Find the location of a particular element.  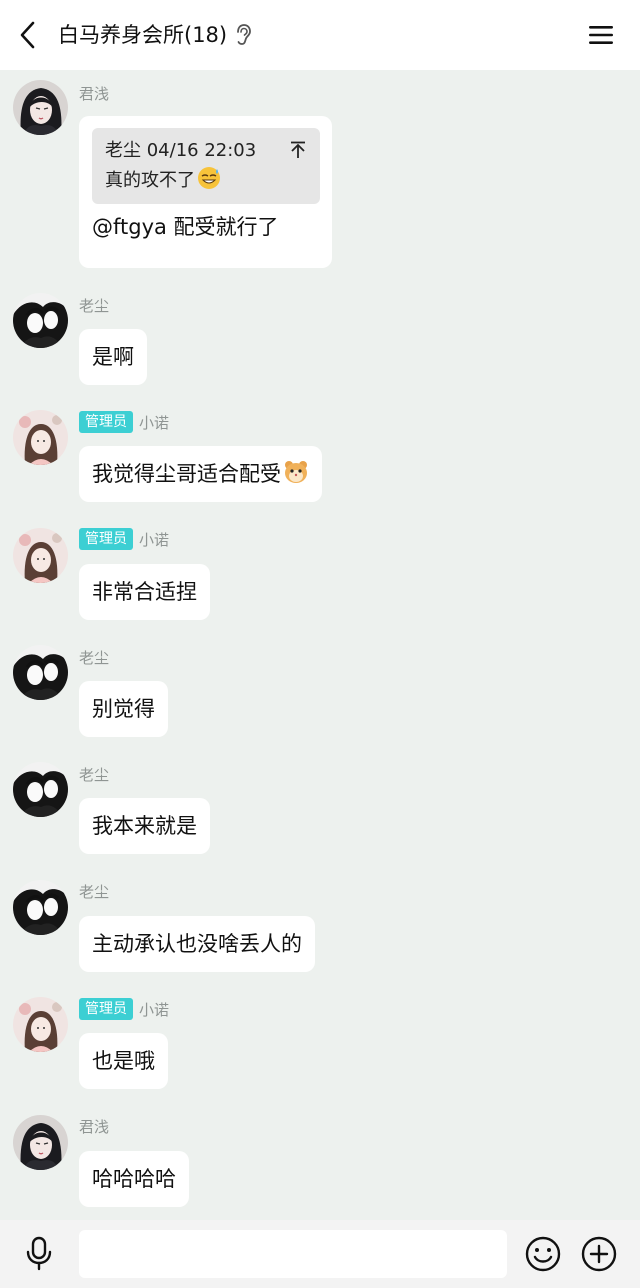

hamburger-menu-icon is located at coordinates (601, 35).